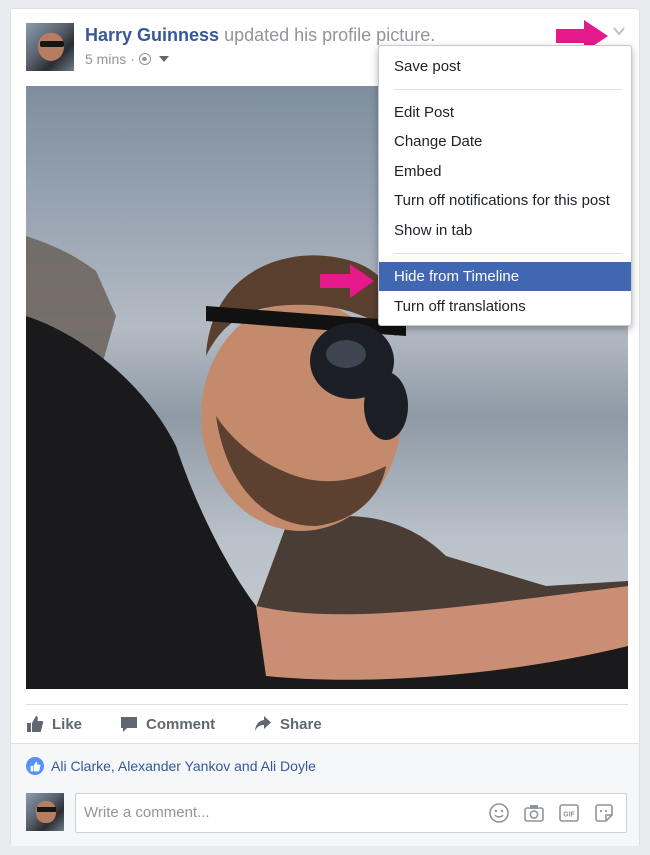 The height and width of the screenshot is (855, 650). I want to click on menu-item-embed: Embed, so click(505, 171).